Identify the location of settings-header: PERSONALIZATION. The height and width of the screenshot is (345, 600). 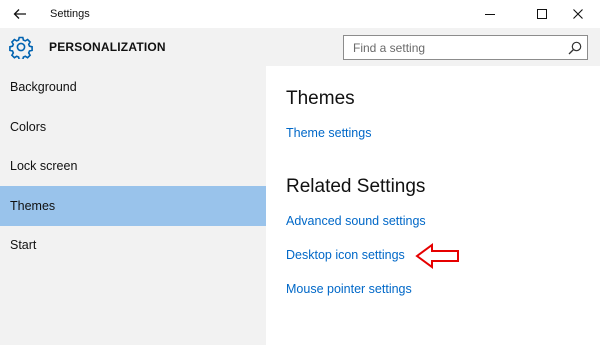
(300, 47).